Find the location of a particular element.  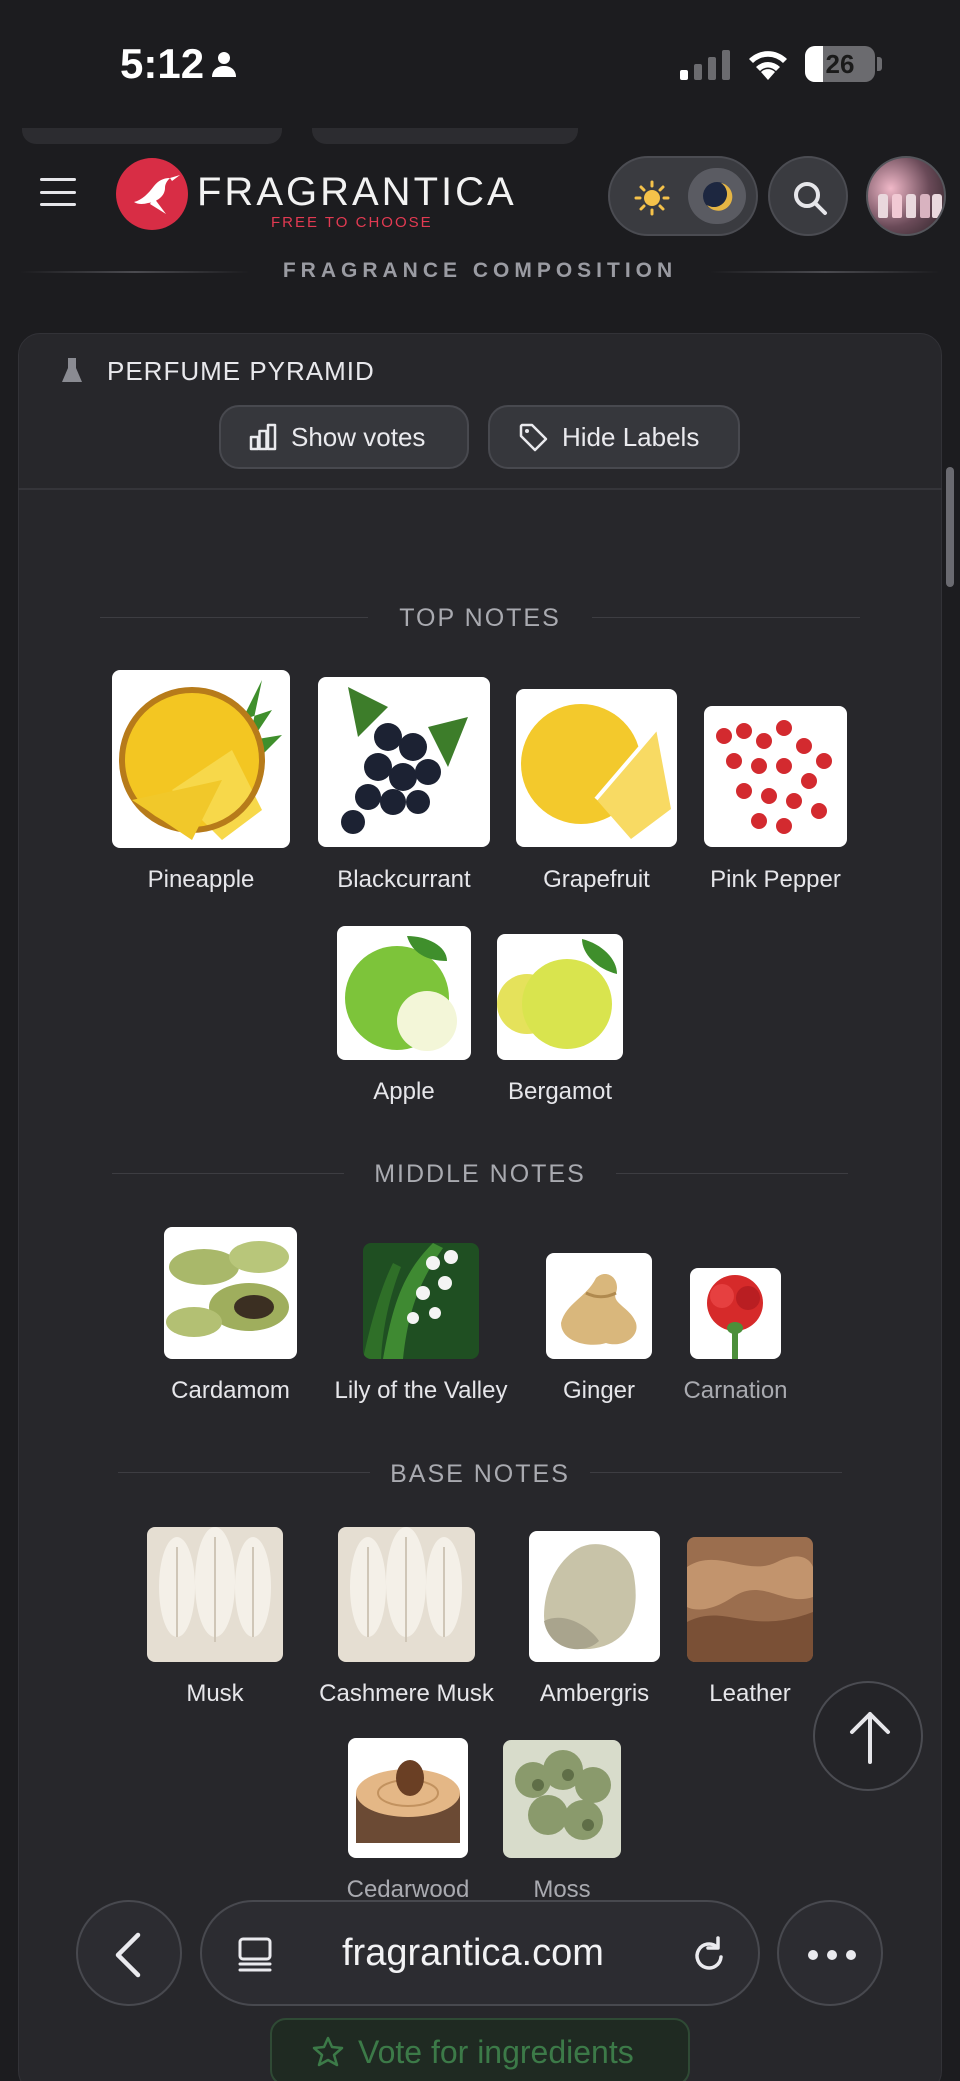

cardamom-image is located at coordinates (230, 1293).